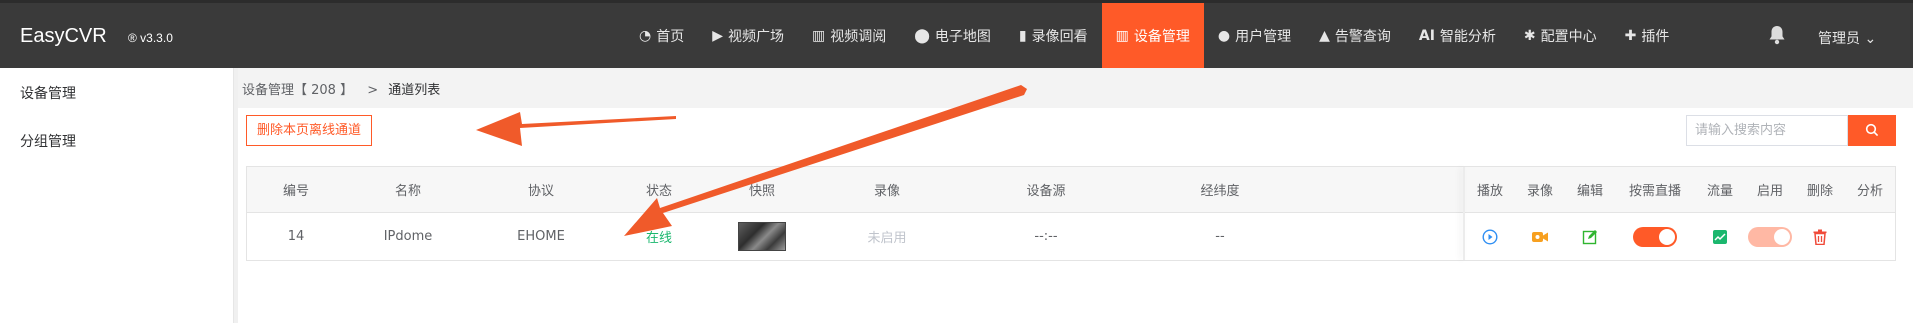 The width and height of the screenshot is (1913, 323). What do you see at coordinates (1539, 191) in the screenshot?
I see `col-header-record-op: 录像` at bounding box center [1539, 191].